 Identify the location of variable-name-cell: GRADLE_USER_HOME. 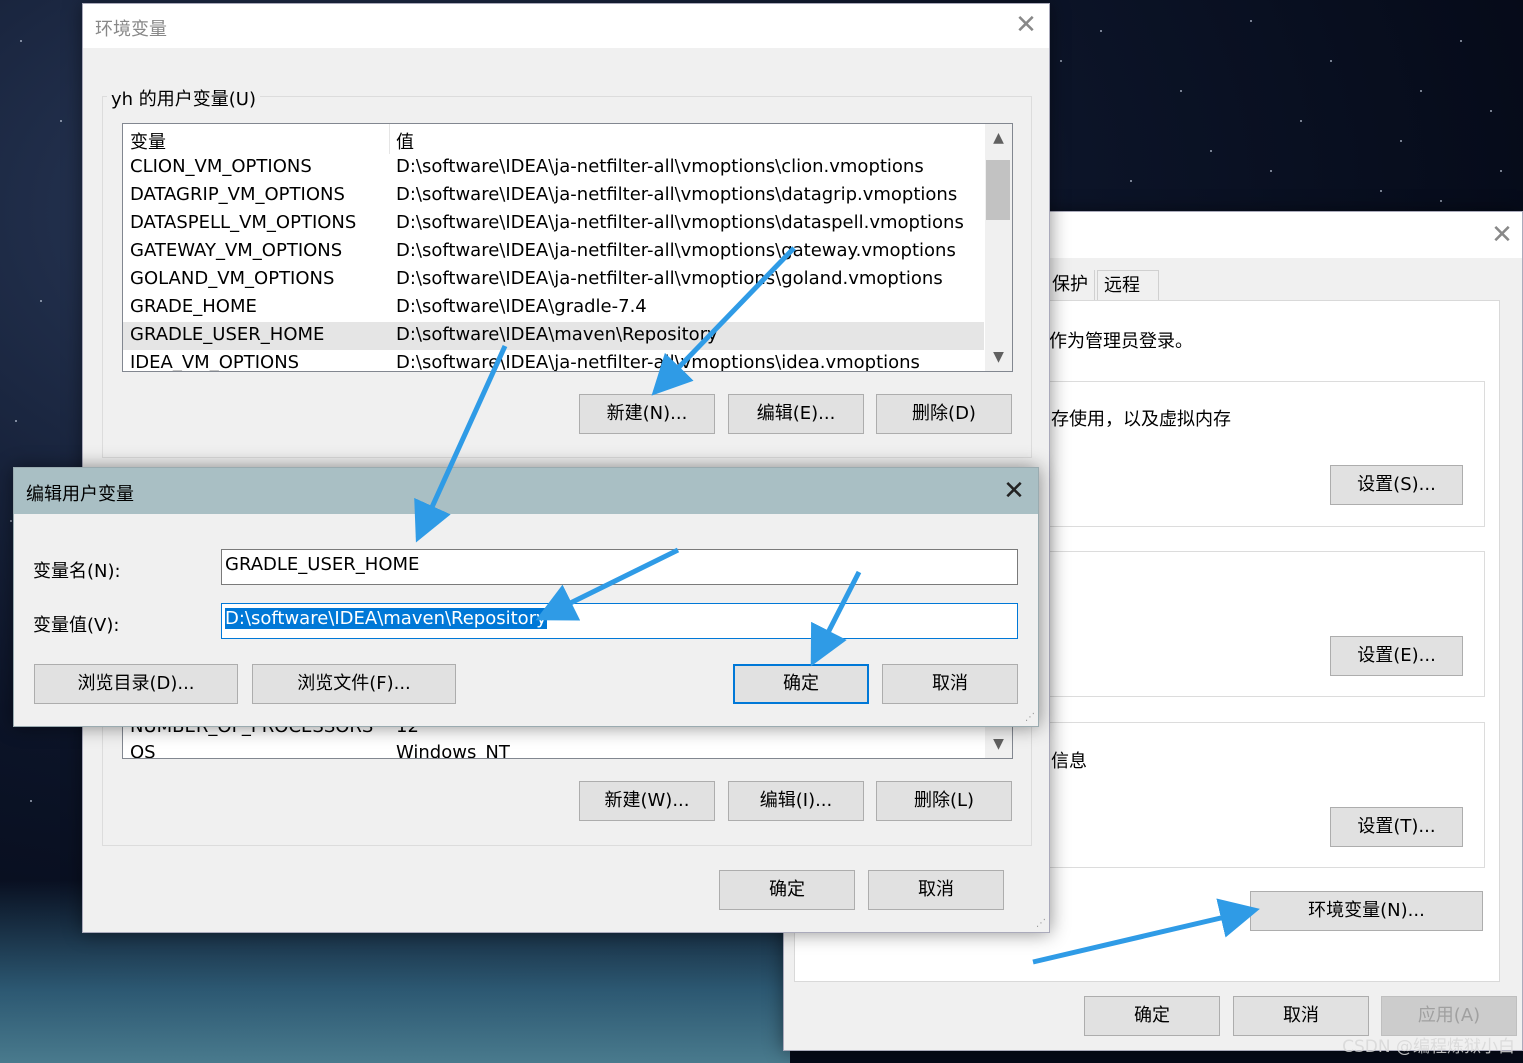
(227, 334).